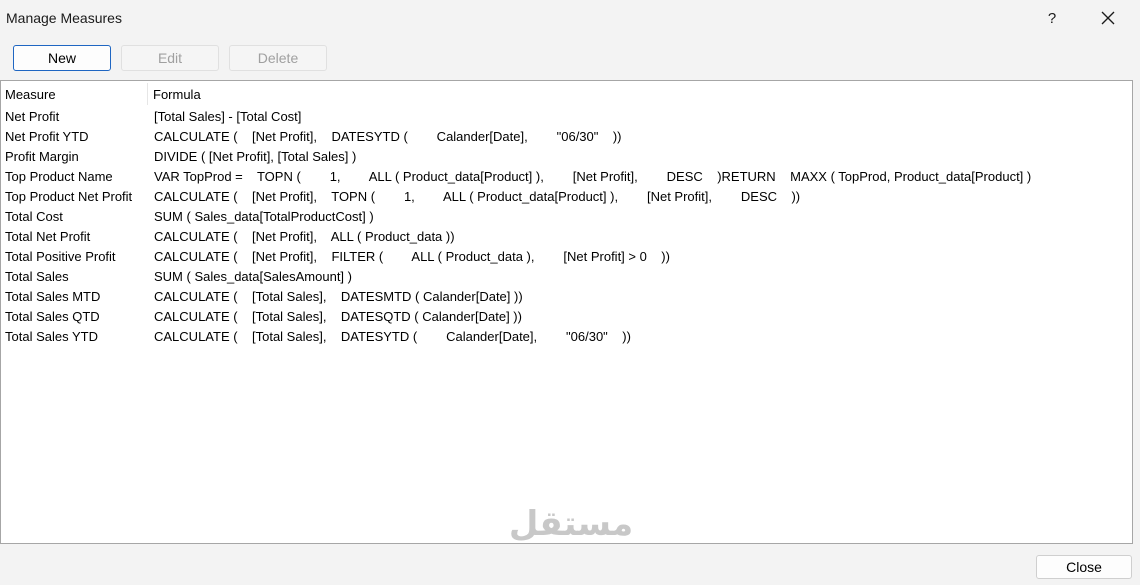 The image size is (1140, 585). Describe the element at coordinates (52, 316) in the screenshot. I see `measure-cell: Total Sales QTD` at that location.